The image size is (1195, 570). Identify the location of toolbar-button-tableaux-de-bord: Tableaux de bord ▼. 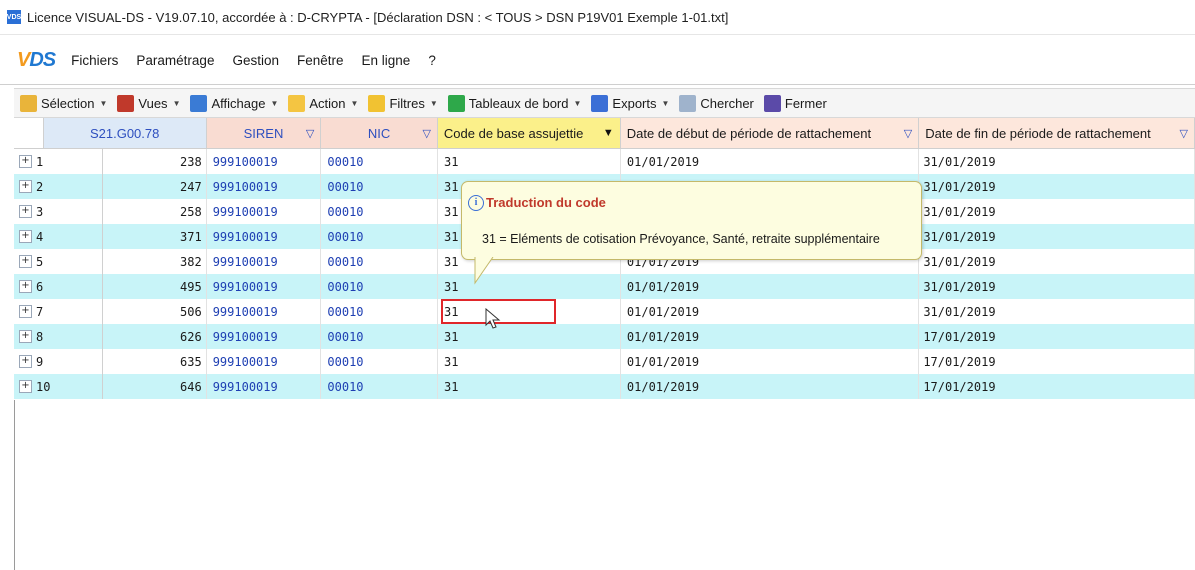
(514, 103).